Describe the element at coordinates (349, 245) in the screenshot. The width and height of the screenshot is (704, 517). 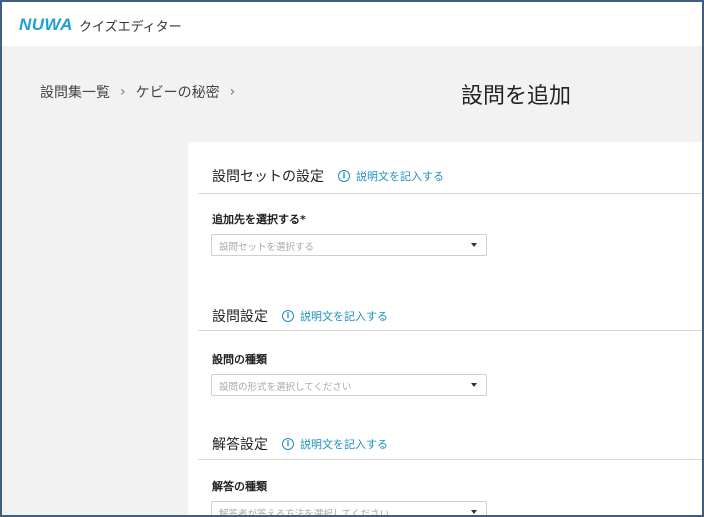
I see `destination-select: 設問セットを選択する` at that location.